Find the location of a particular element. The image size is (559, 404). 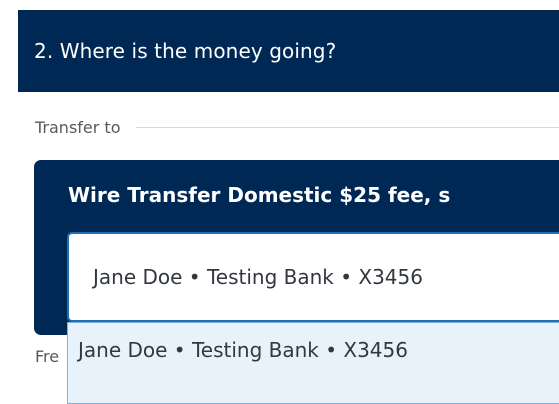

dropdown-option-label: Jane Doe • Testing Bank • X3456 is located at coordinates (243, 350).